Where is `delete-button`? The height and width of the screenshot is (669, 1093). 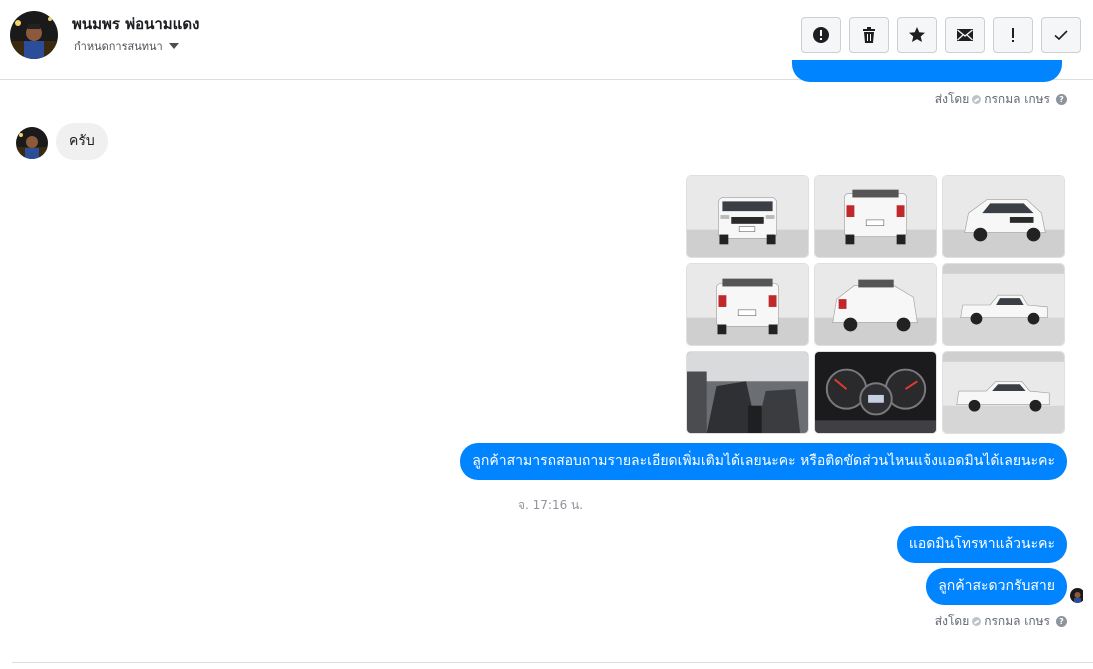 delete-button is located at coordinates (869, 35).